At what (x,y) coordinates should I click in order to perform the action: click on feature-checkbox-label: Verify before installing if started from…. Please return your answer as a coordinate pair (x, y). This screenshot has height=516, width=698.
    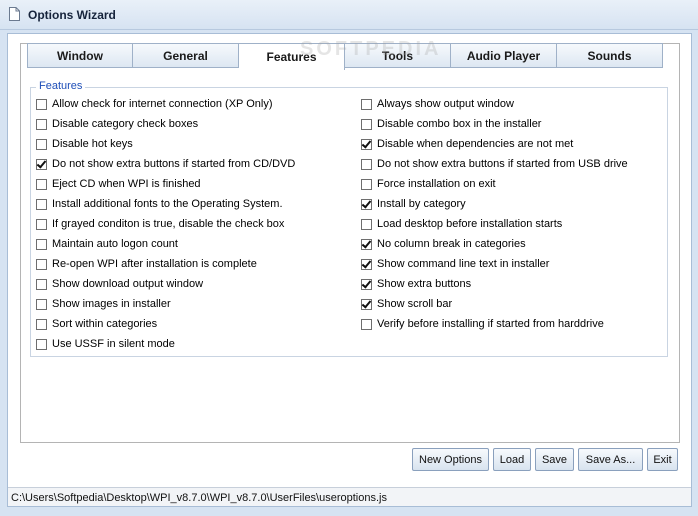
    Looking at the image, I should click on (490, 324).